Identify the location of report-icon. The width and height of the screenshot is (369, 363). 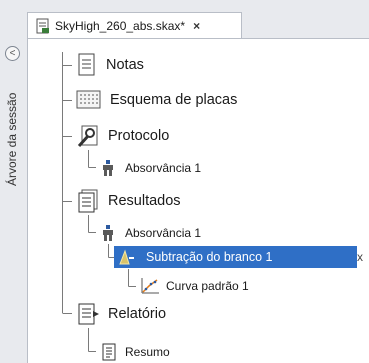
(88, 314).